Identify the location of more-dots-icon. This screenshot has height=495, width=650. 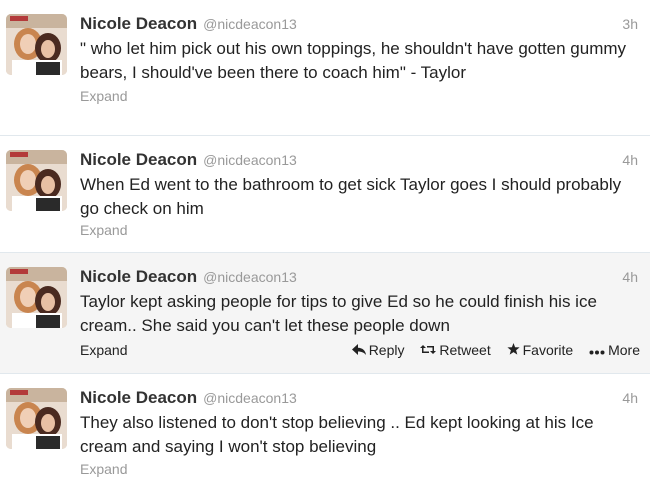
(597, 350).